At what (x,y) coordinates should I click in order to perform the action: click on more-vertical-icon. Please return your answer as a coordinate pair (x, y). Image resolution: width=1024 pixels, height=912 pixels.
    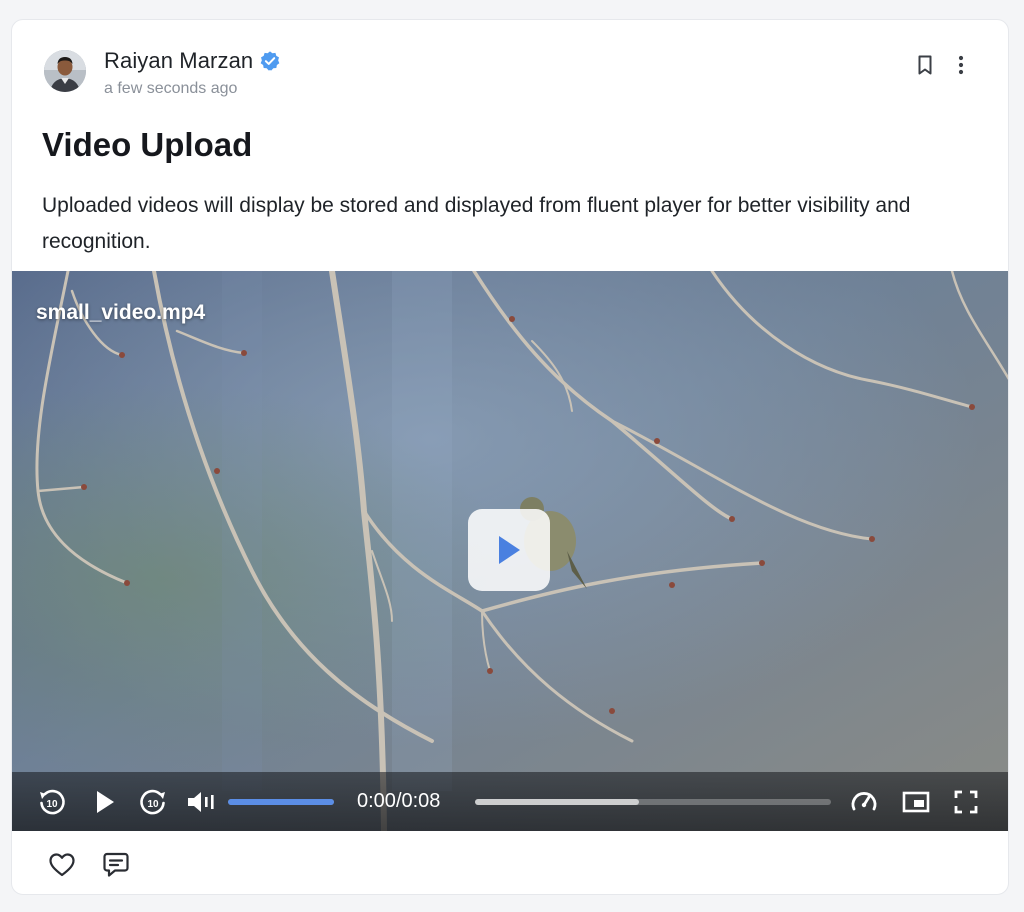
    Looking at the image, I should click on (961, 65).